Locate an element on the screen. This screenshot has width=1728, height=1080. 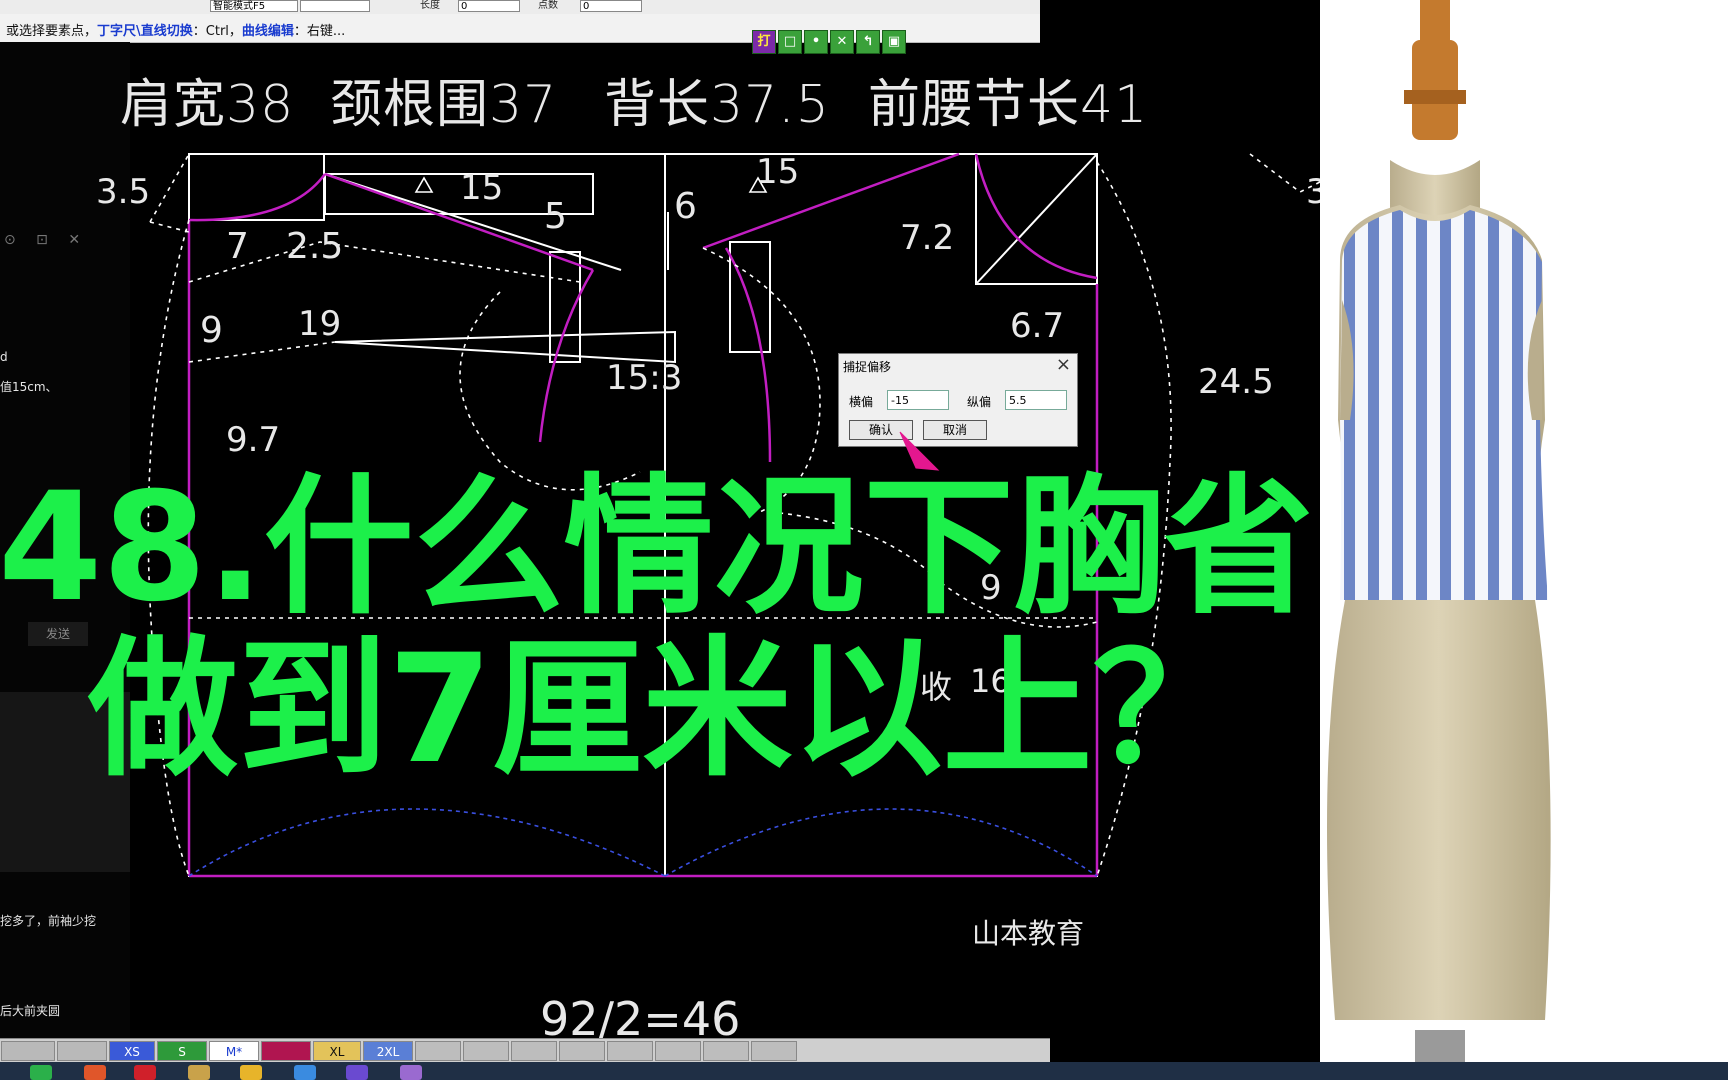
status-prefix: 或选择要素点， is located at coordinates (52, 31).